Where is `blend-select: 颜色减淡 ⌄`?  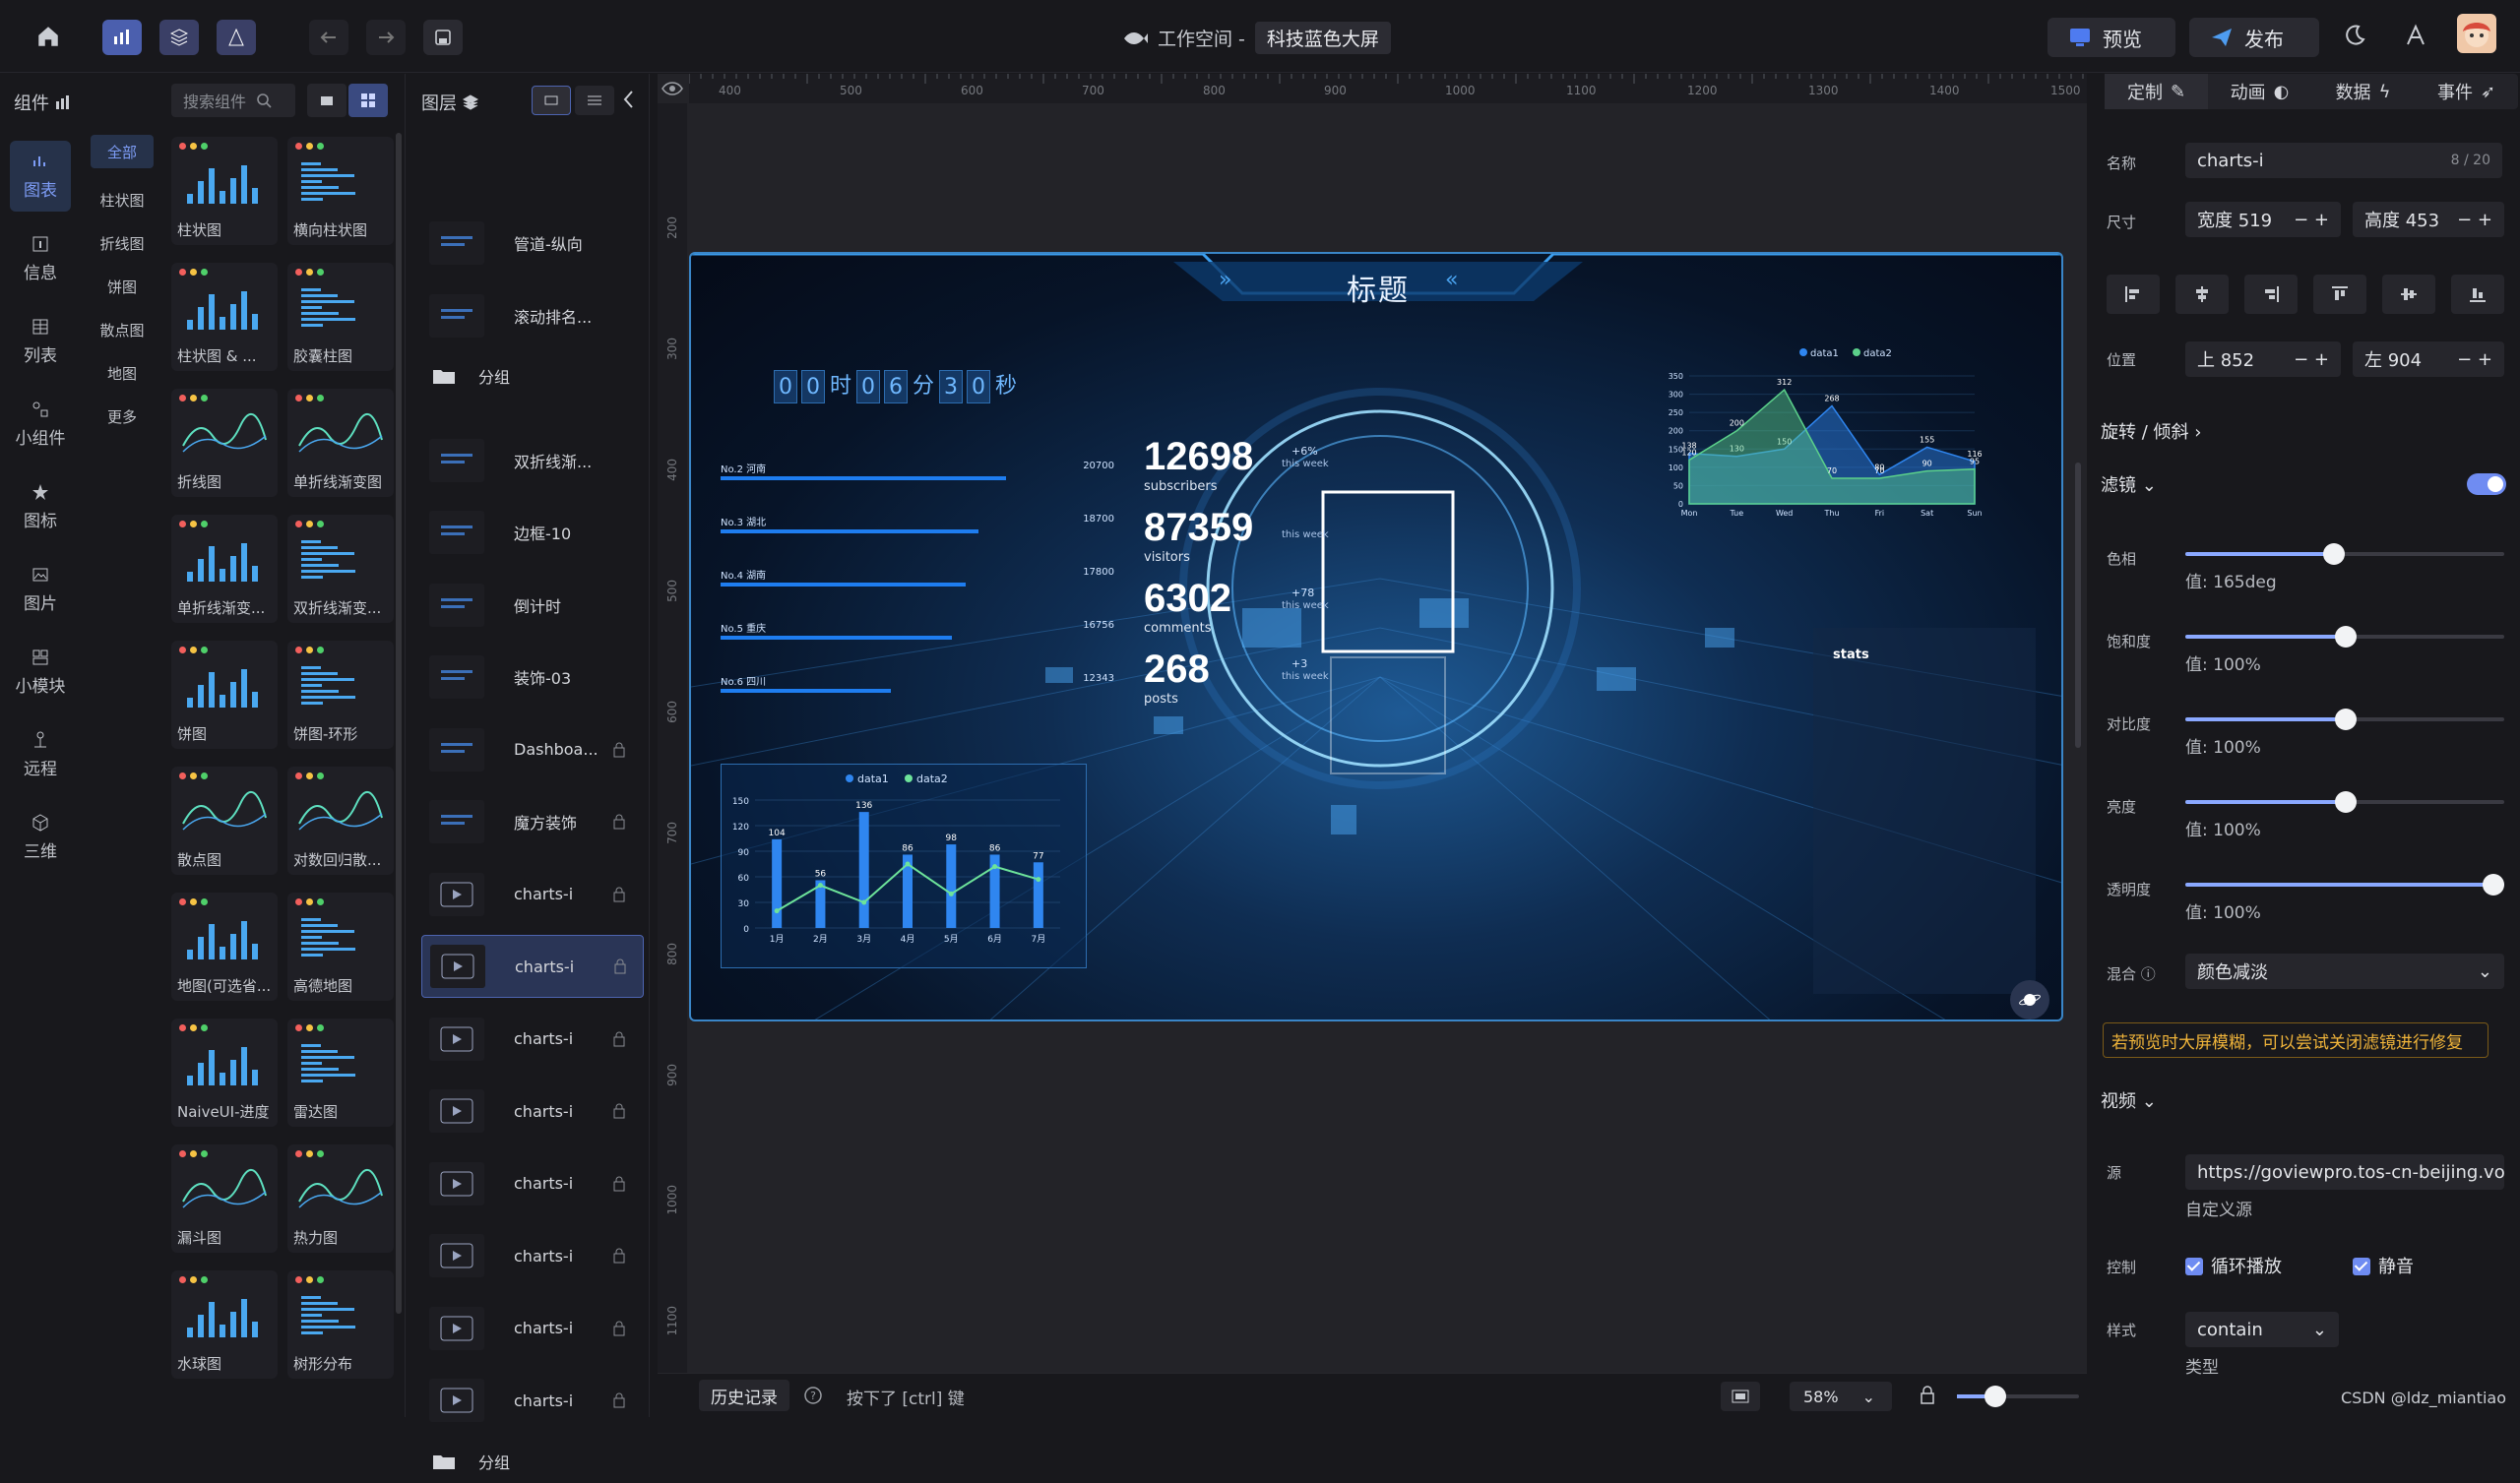
blend-select: 颜色减淡 ⌄ is located at coordinates (2344, 971).